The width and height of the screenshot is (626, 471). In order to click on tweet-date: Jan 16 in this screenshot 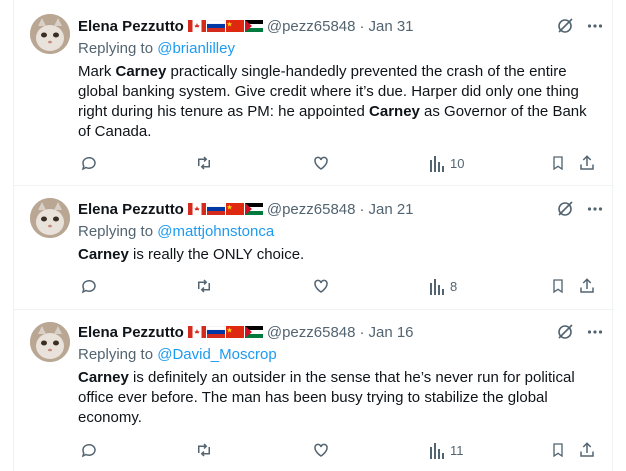, I will do `click(390, 332)`.